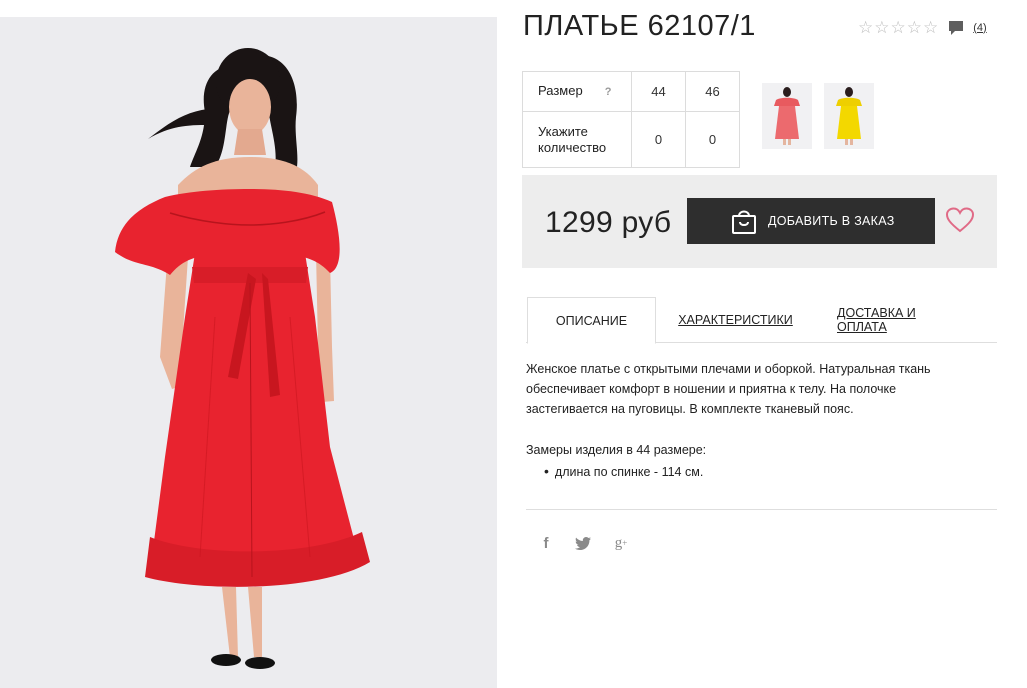  What do you see at coordinates (621, 543) in the screenshot?
I see `google-plus-share-icon: g +` at bounding box center [621, 543].